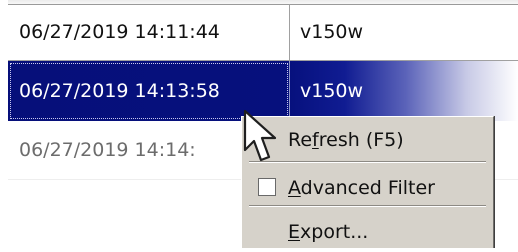 Image resolution: width=518 pixels, height=252 pixels. What do you see at coordinates (294, 232) in the screenshot?
I see `export-mnemonic: E` at bounding box center [294, 232].